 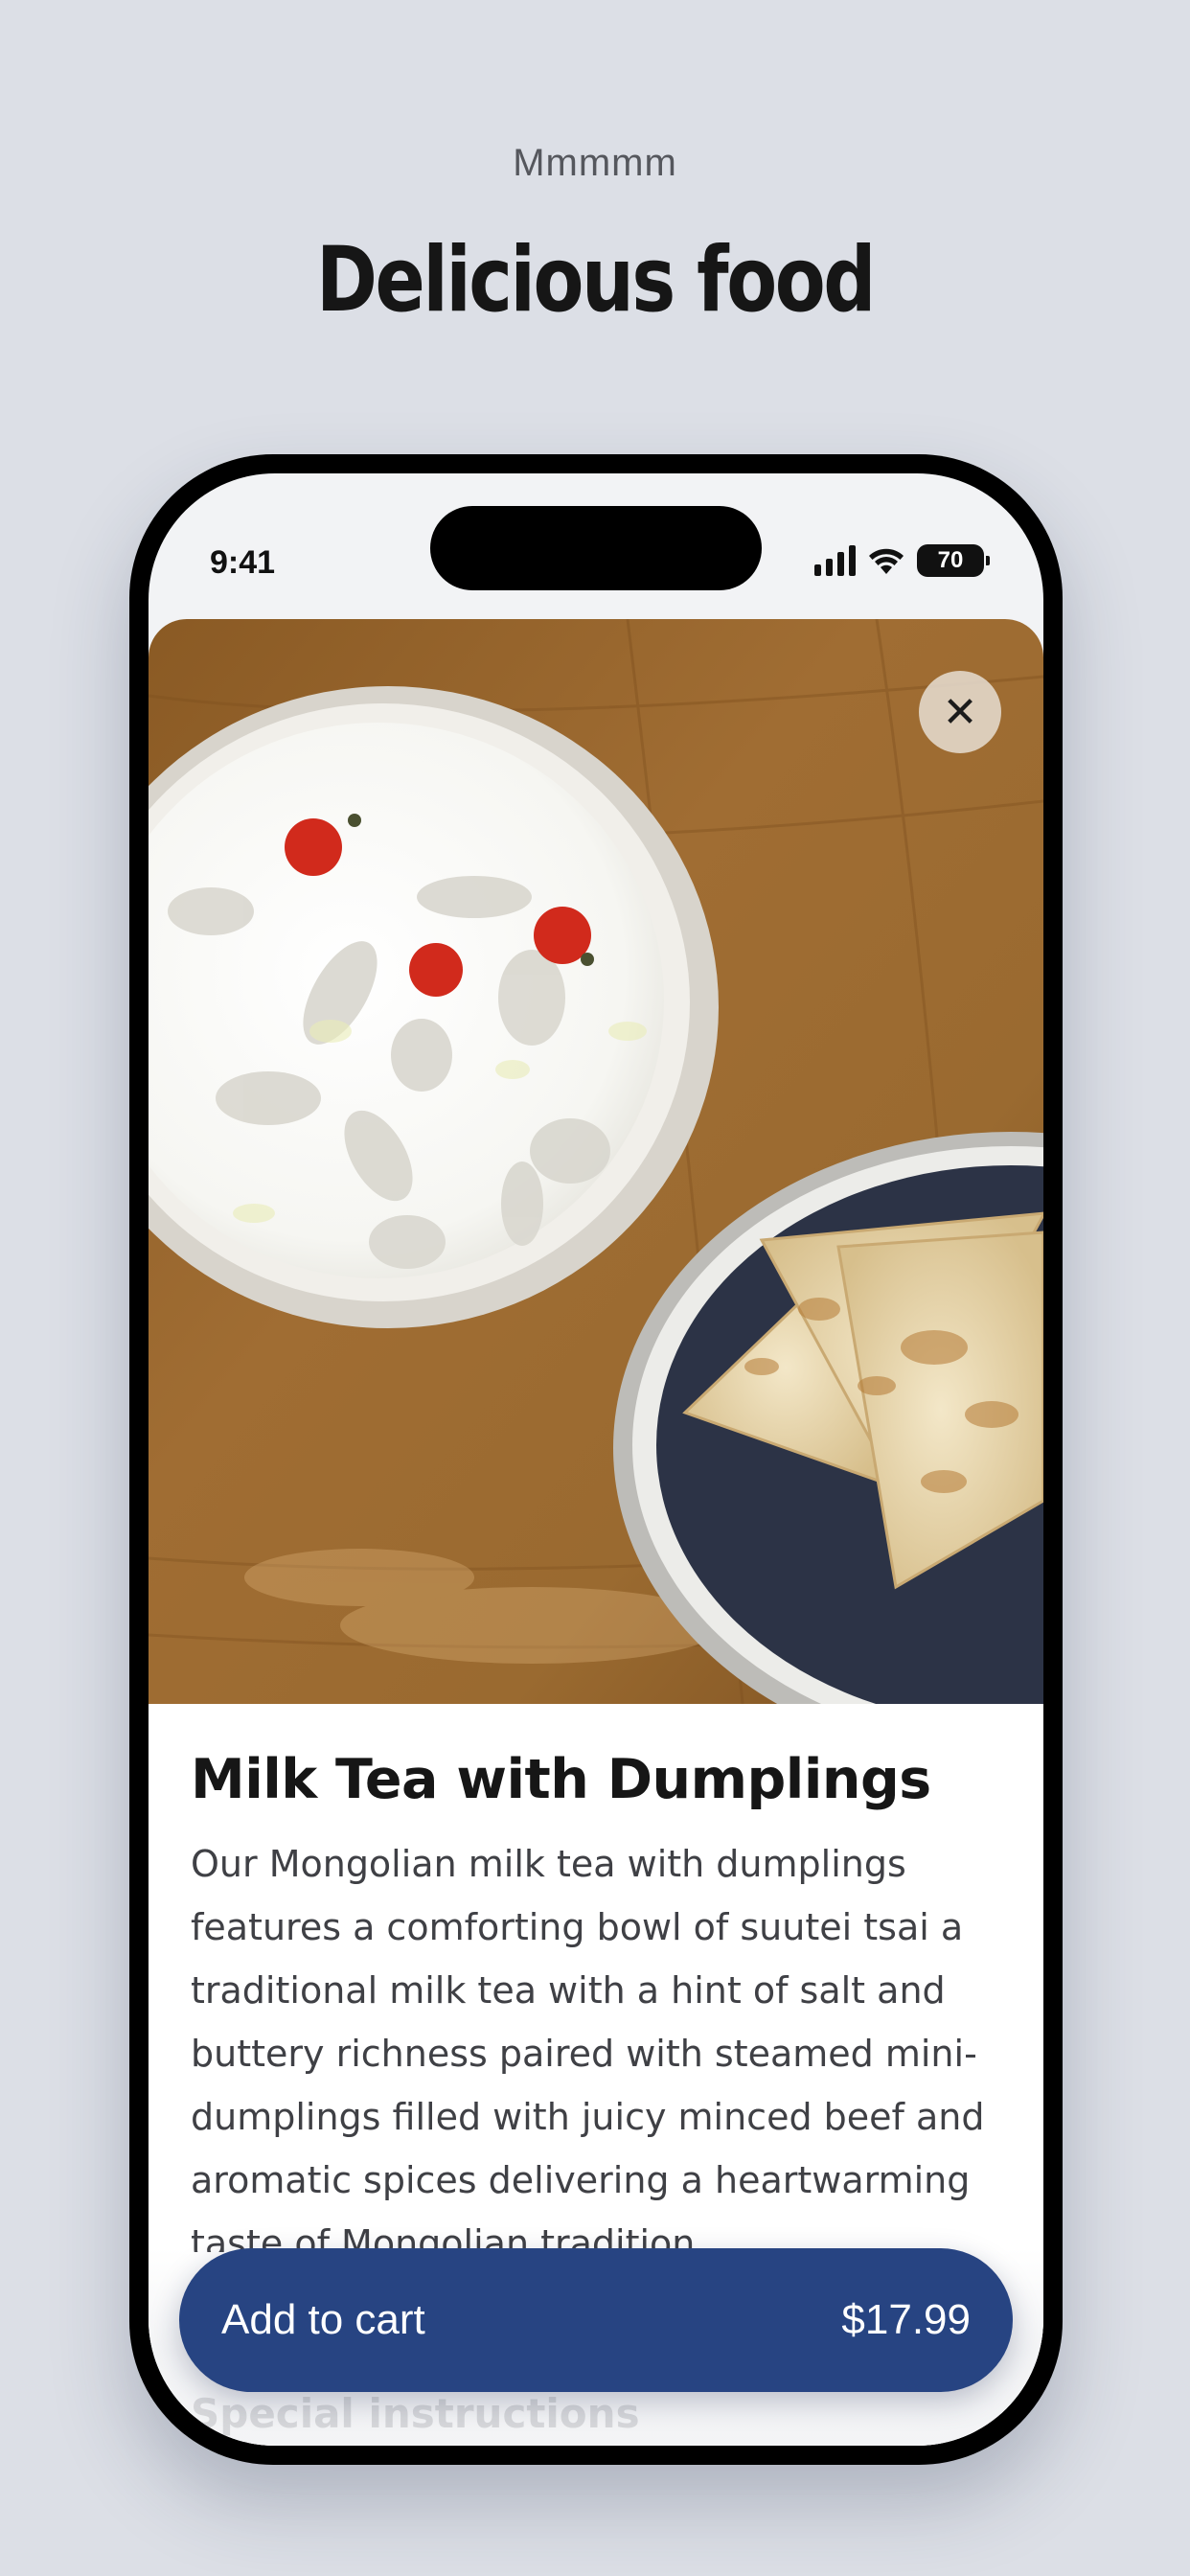 I want to click on page-headline: Delicious food, so click(x=596, y=280).